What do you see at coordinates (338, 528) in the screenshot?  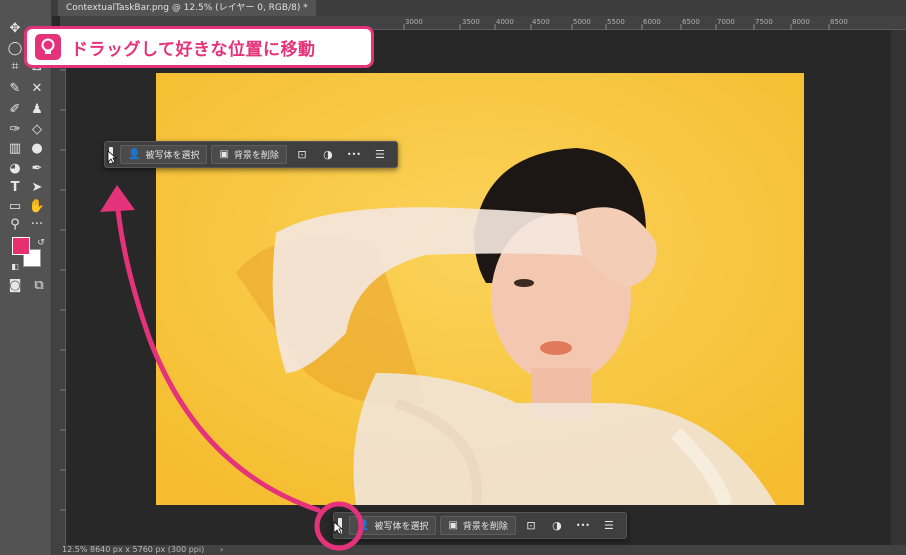 I see `mouse-cursor-icon` at bounding box center [338, 528].